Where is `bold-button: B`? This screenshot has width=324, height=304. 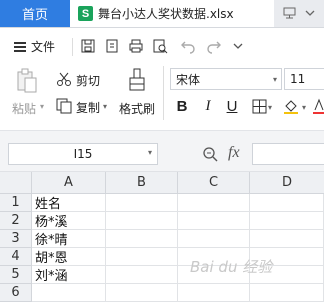
bold-button: B is located at coordinates (182, 106).